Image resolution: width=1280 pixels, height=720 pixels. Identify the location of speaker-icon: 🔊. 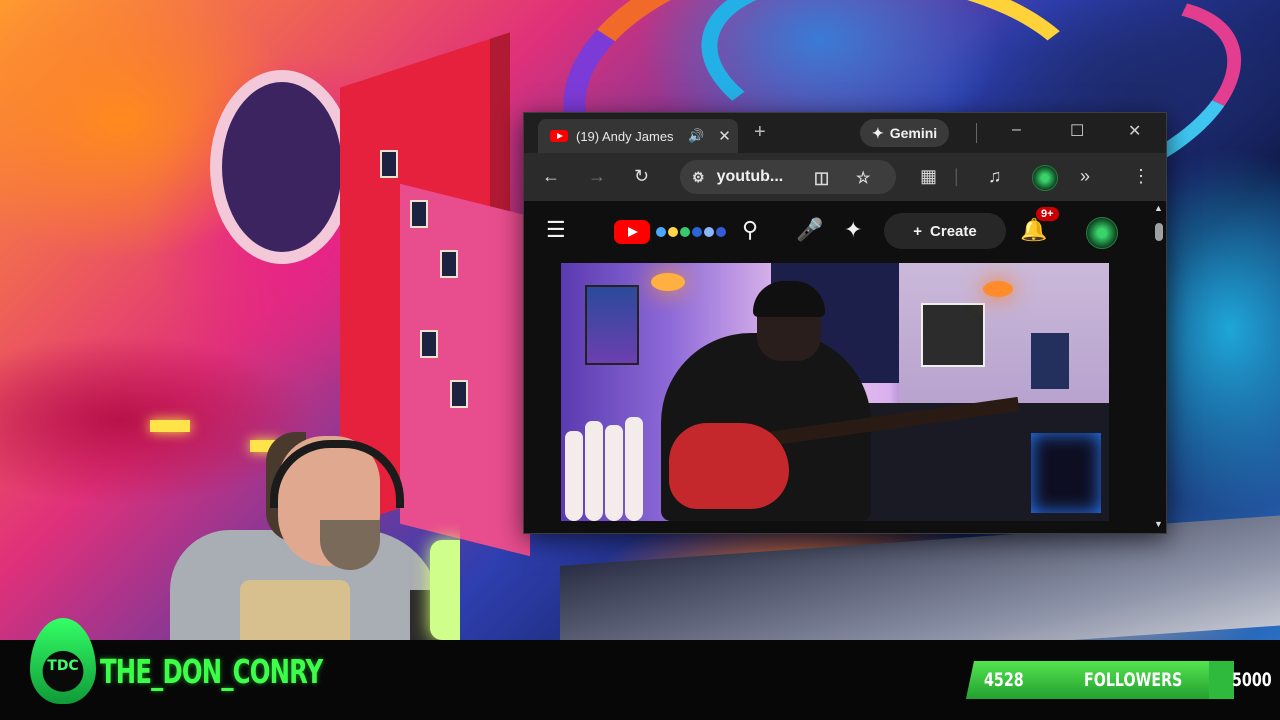
(696, 136).